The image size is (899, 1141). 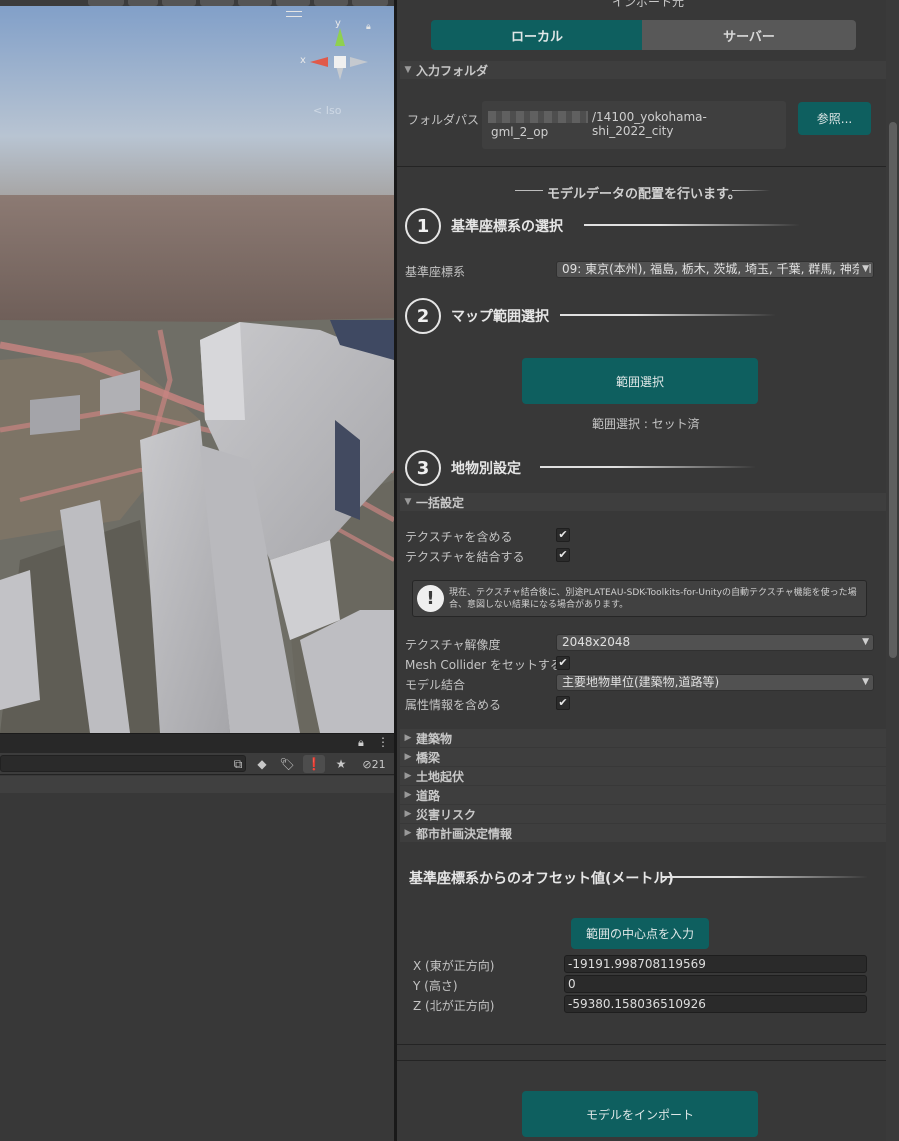 I want to click on range-select-button: 範囲選択, so click(x=640, y=381).